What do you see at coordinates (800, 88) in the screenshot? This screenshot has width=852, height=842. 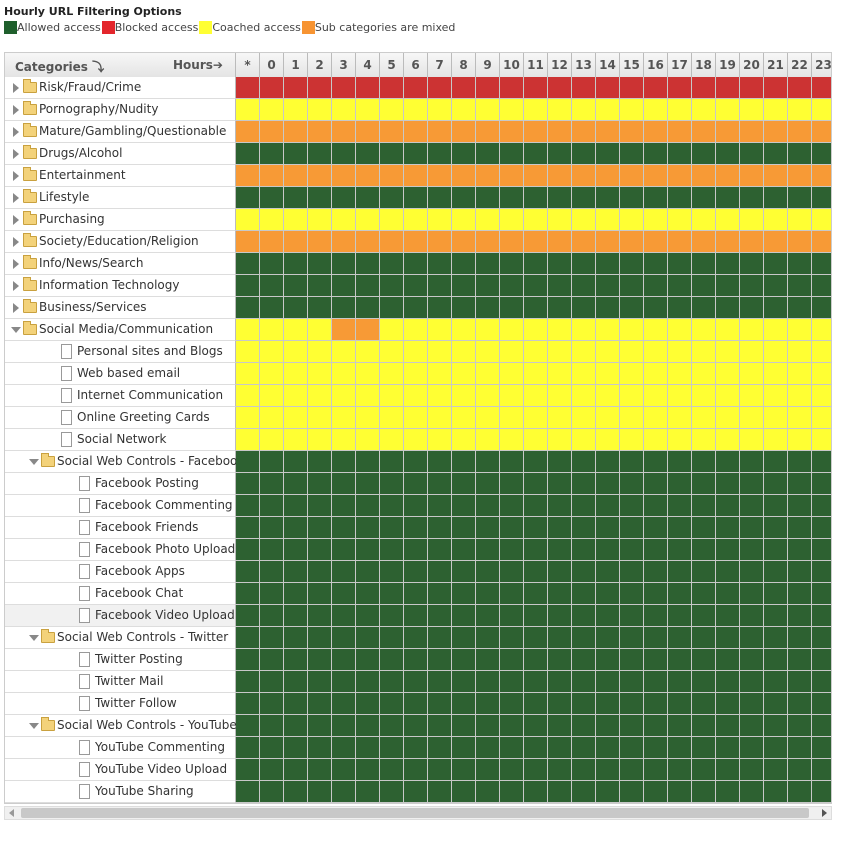 I see `hour-cell-blocked` at bounding box center [800, 88].